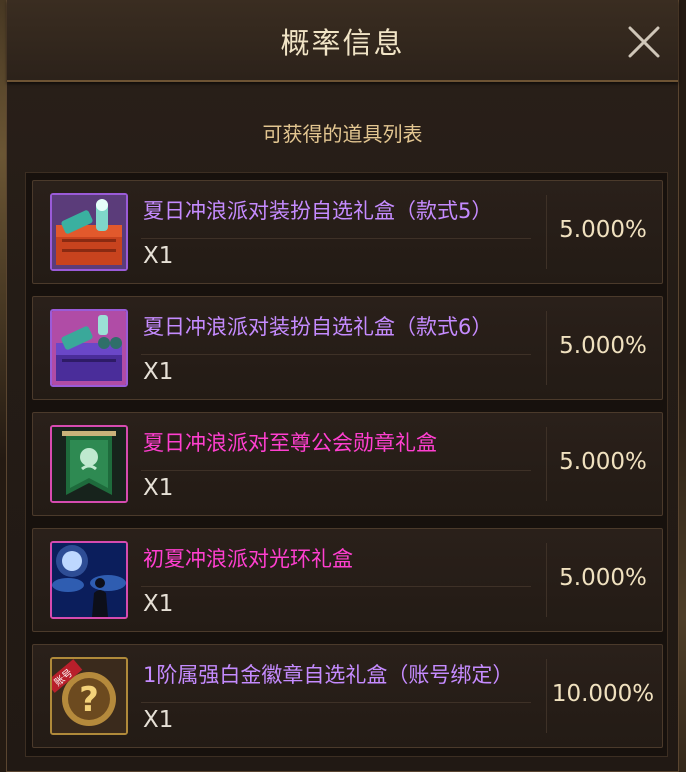  I want to click on close-button, so click(644, 42).